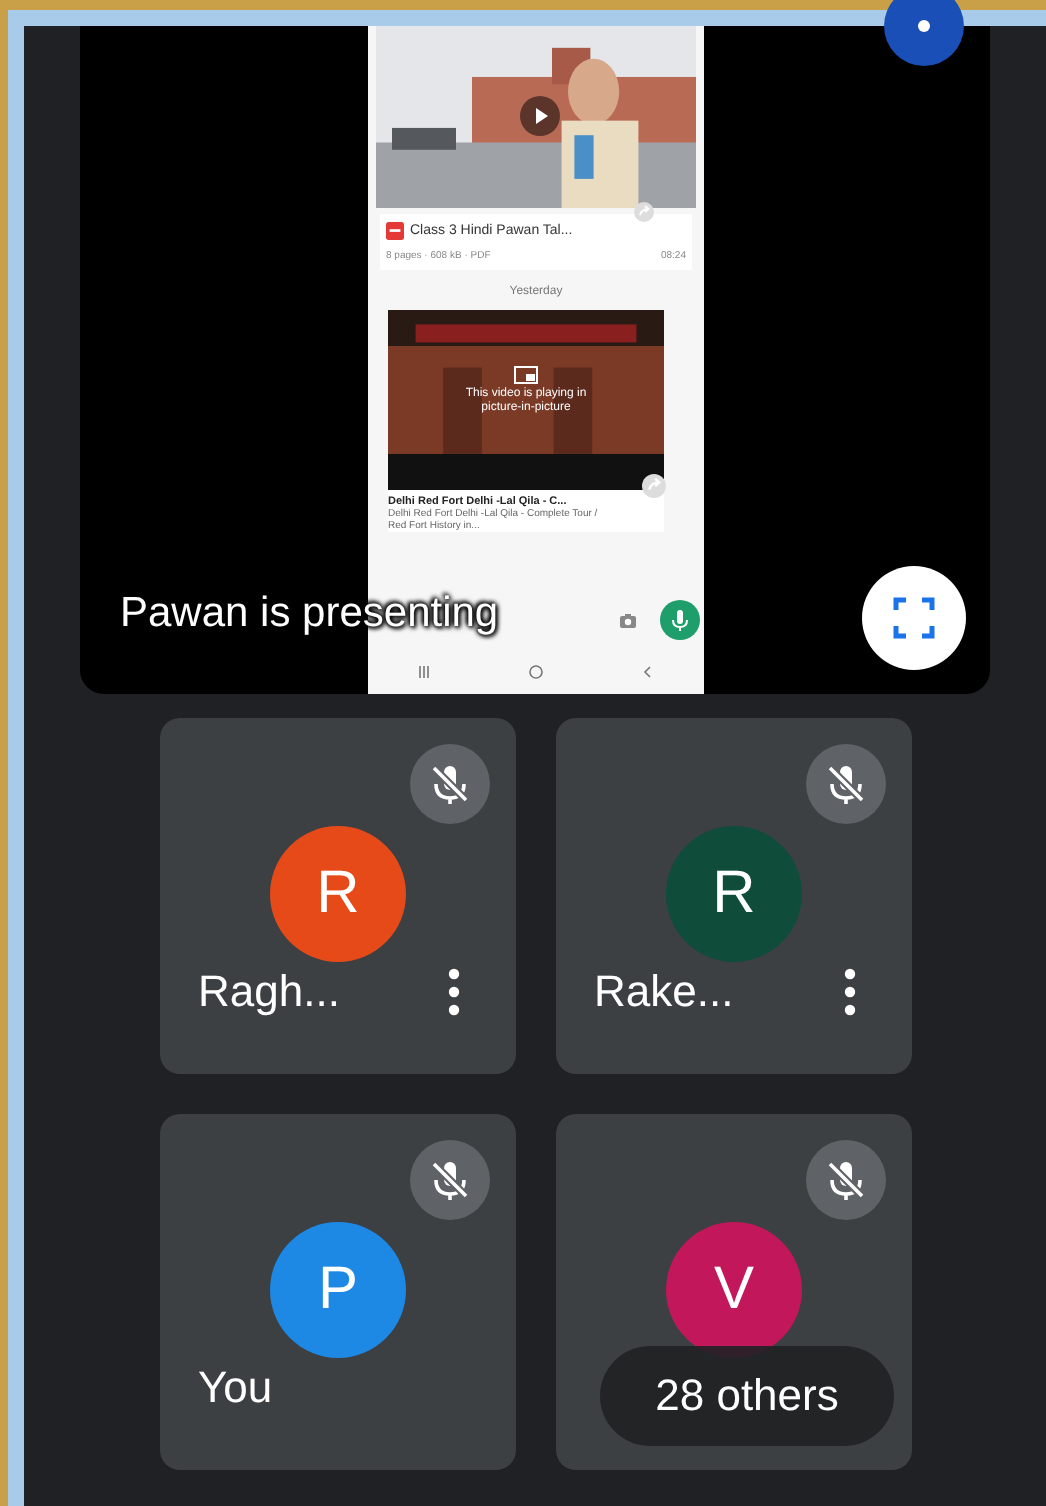  I want to click on share-icon, so click(654, 486).